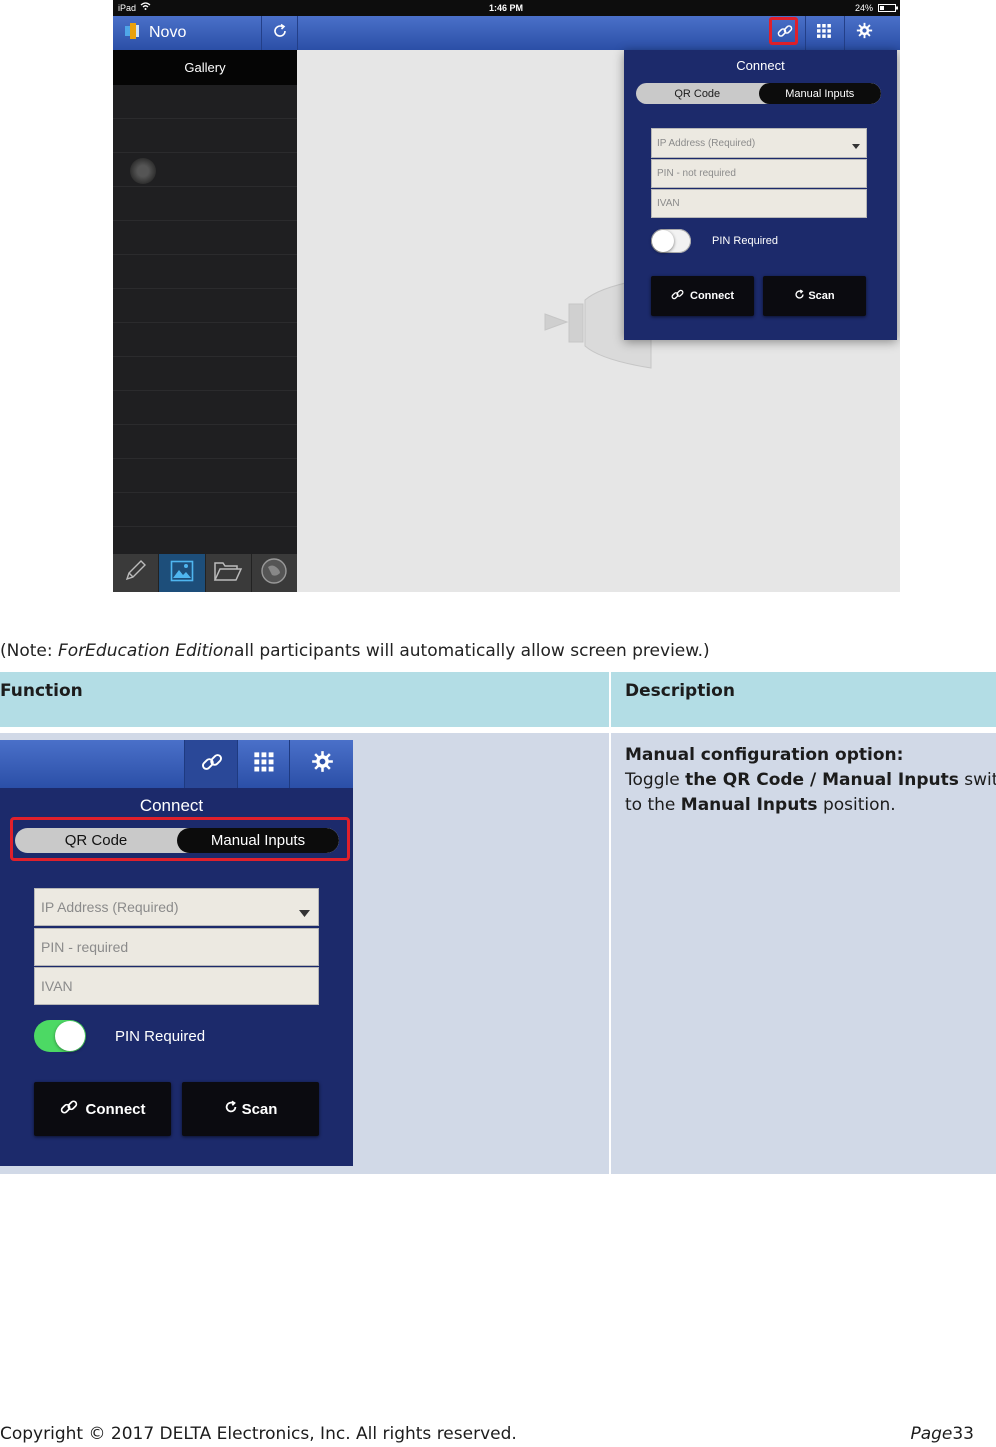 This screenshot has width=996, height=1447. I want to click on battery-percent: 24%, so click(864, 8).